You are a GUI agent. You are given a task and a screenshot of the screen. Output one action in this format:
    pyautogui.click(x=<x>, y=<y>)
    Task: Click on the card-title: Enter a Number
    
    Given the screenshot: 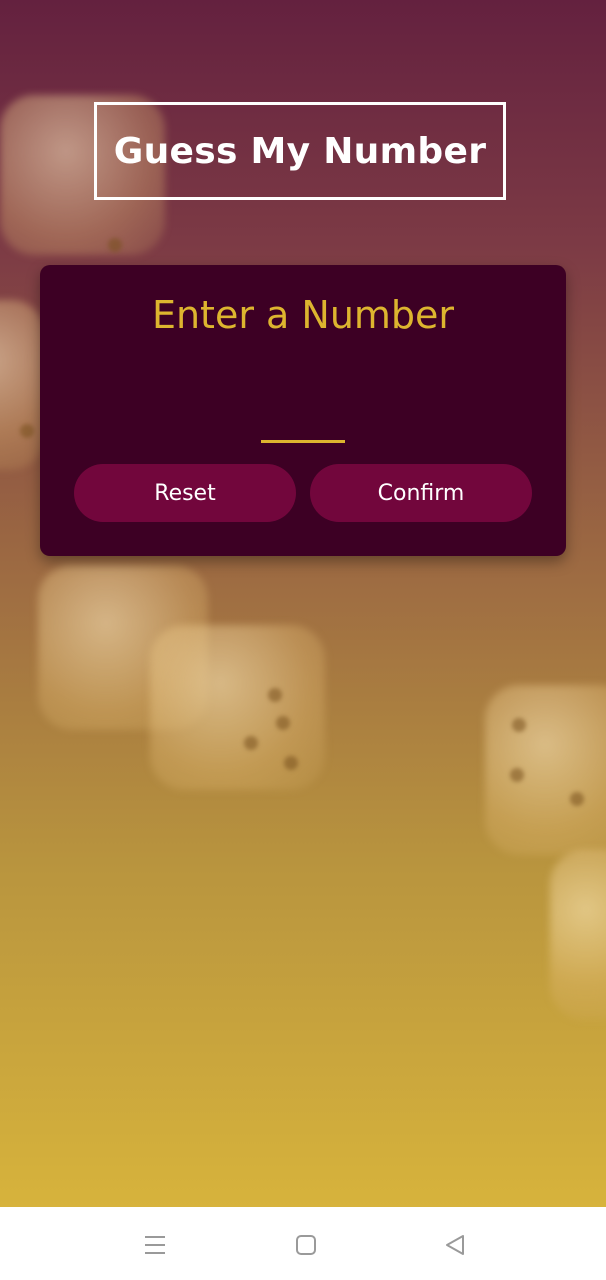 What is the action you would take?
    pyautogui.click(x=303, y=315)
    